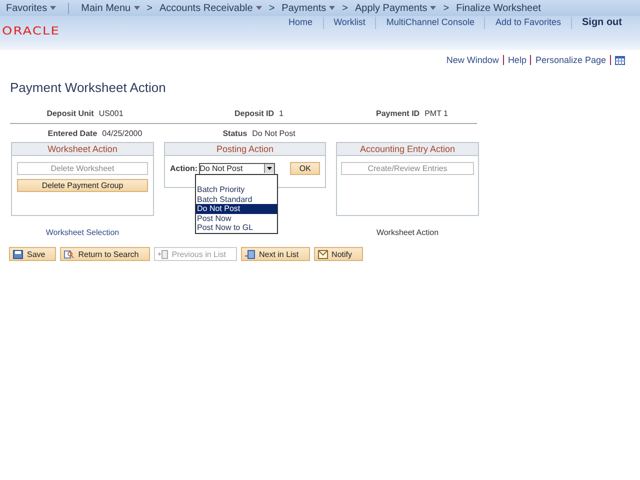 This screenshot has width=640, height=480. I want to click on breadcrumb-link: Payments, so click(309, 8).